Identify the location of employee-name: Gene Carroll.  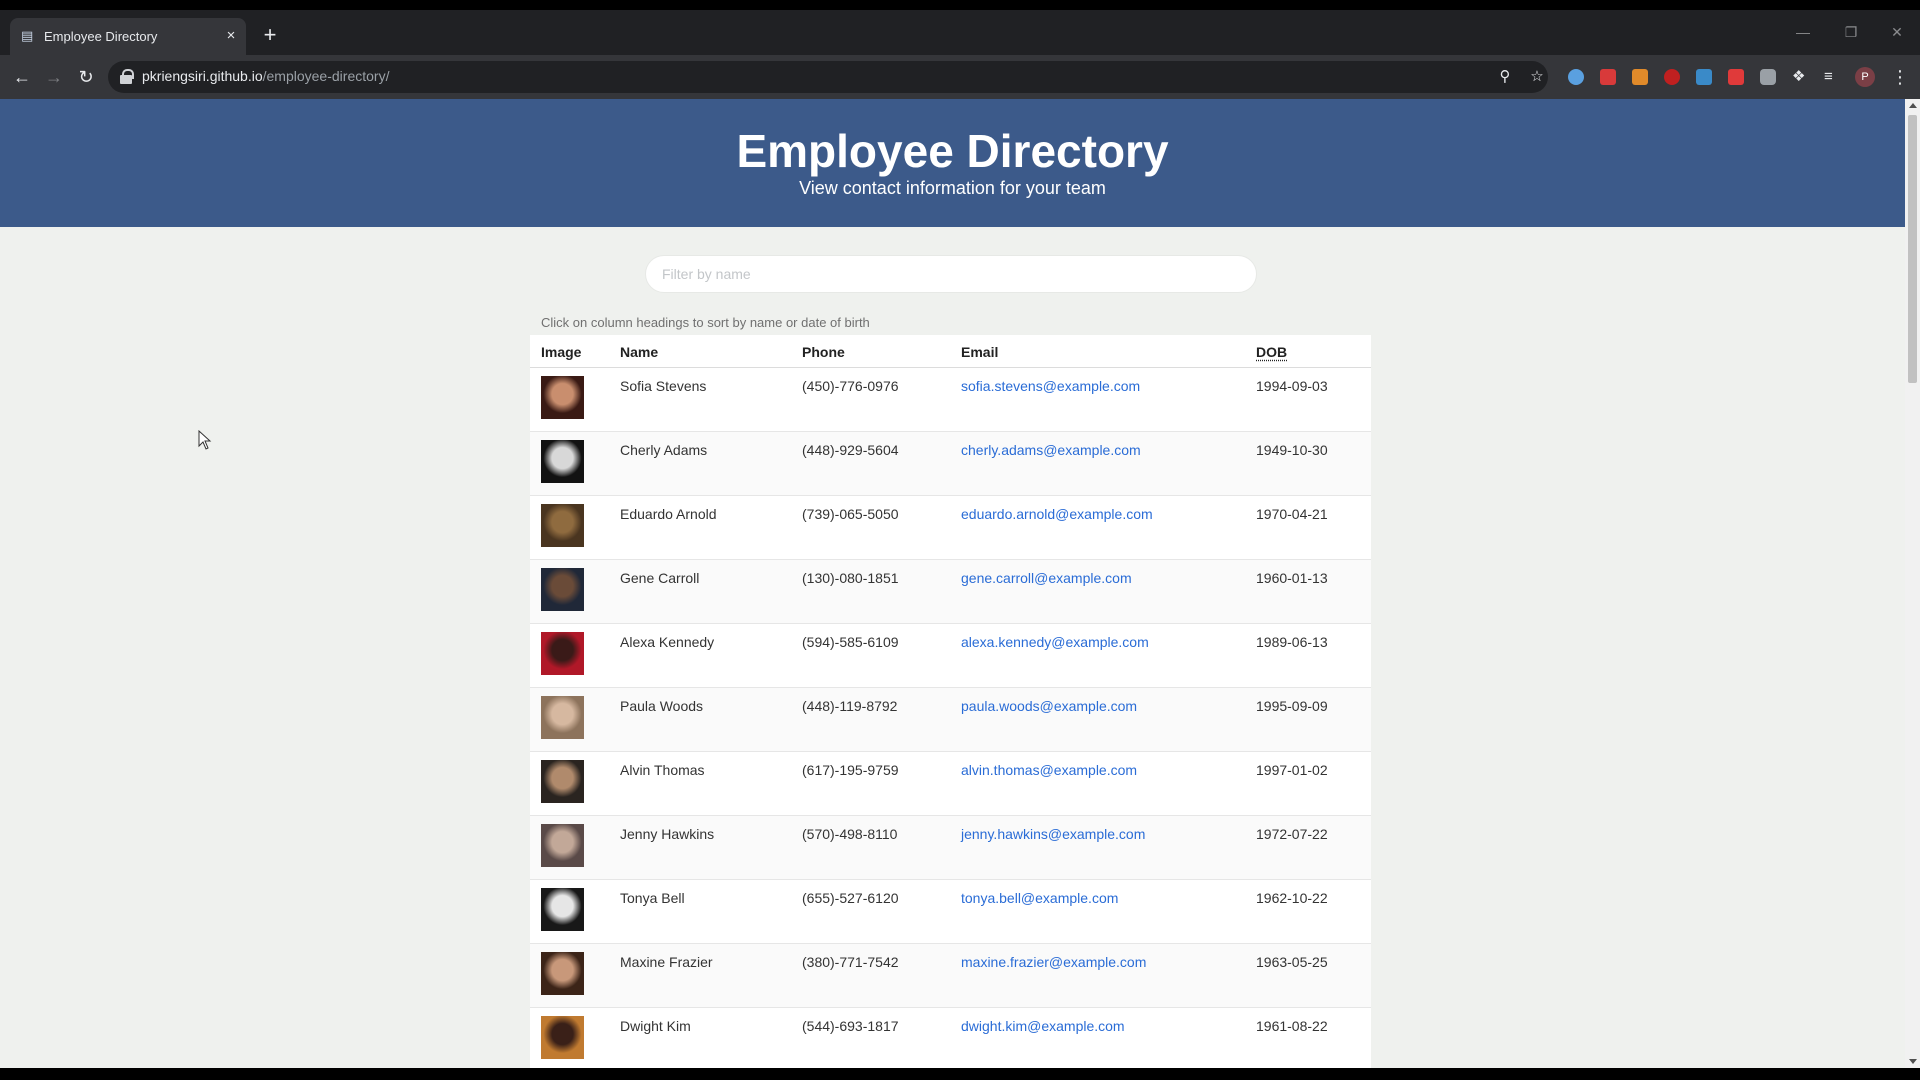
(660, 578).